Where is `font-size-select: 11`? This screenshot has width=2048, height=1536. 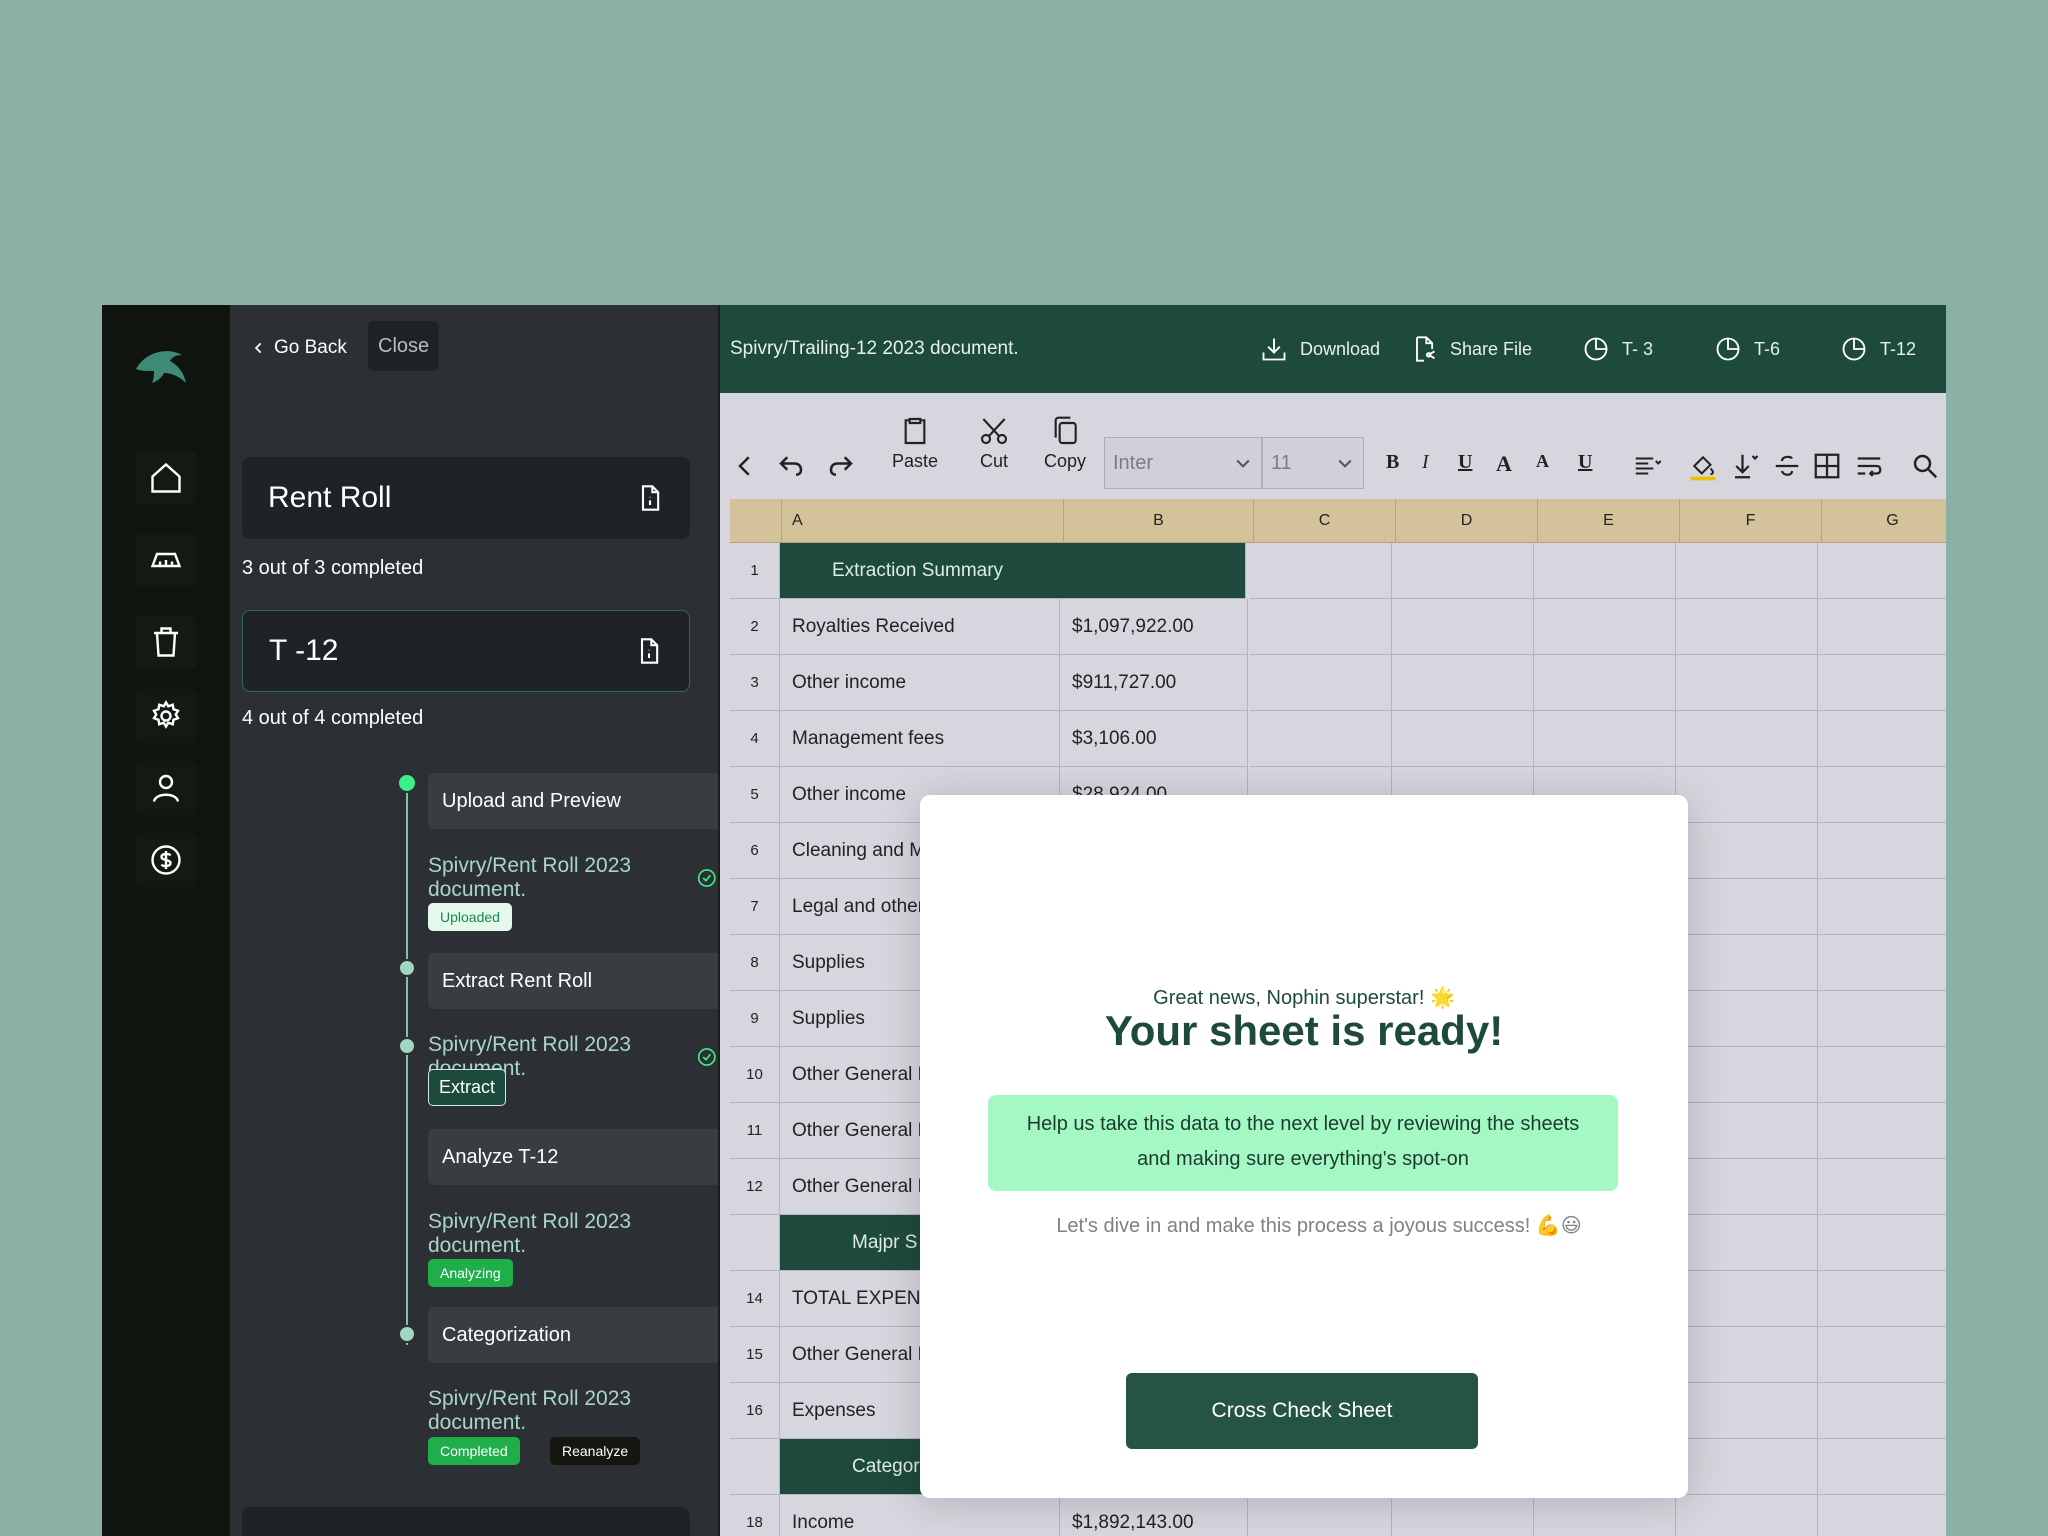 font-size-select: 11 is located at coordinates (1313, 463).